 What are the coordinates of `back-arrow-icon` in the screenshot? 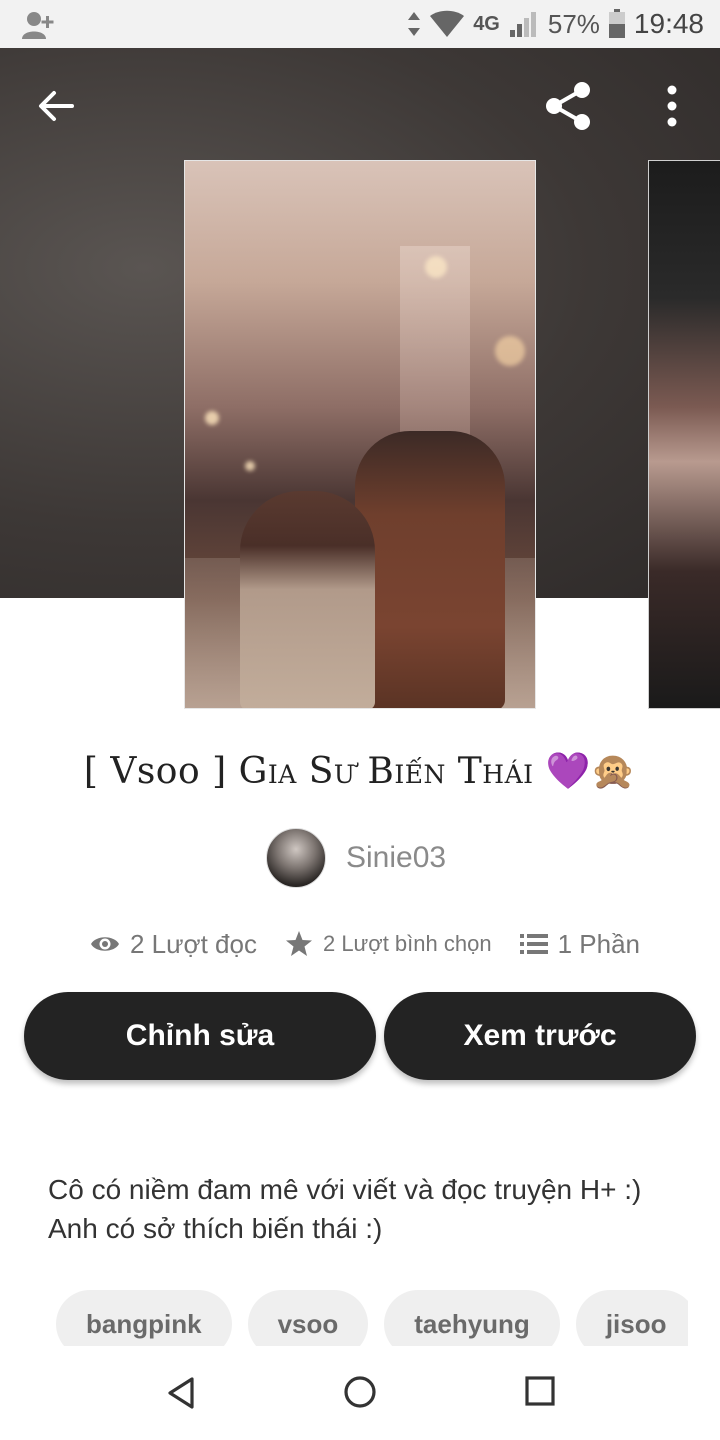 It's located at (56, 106).